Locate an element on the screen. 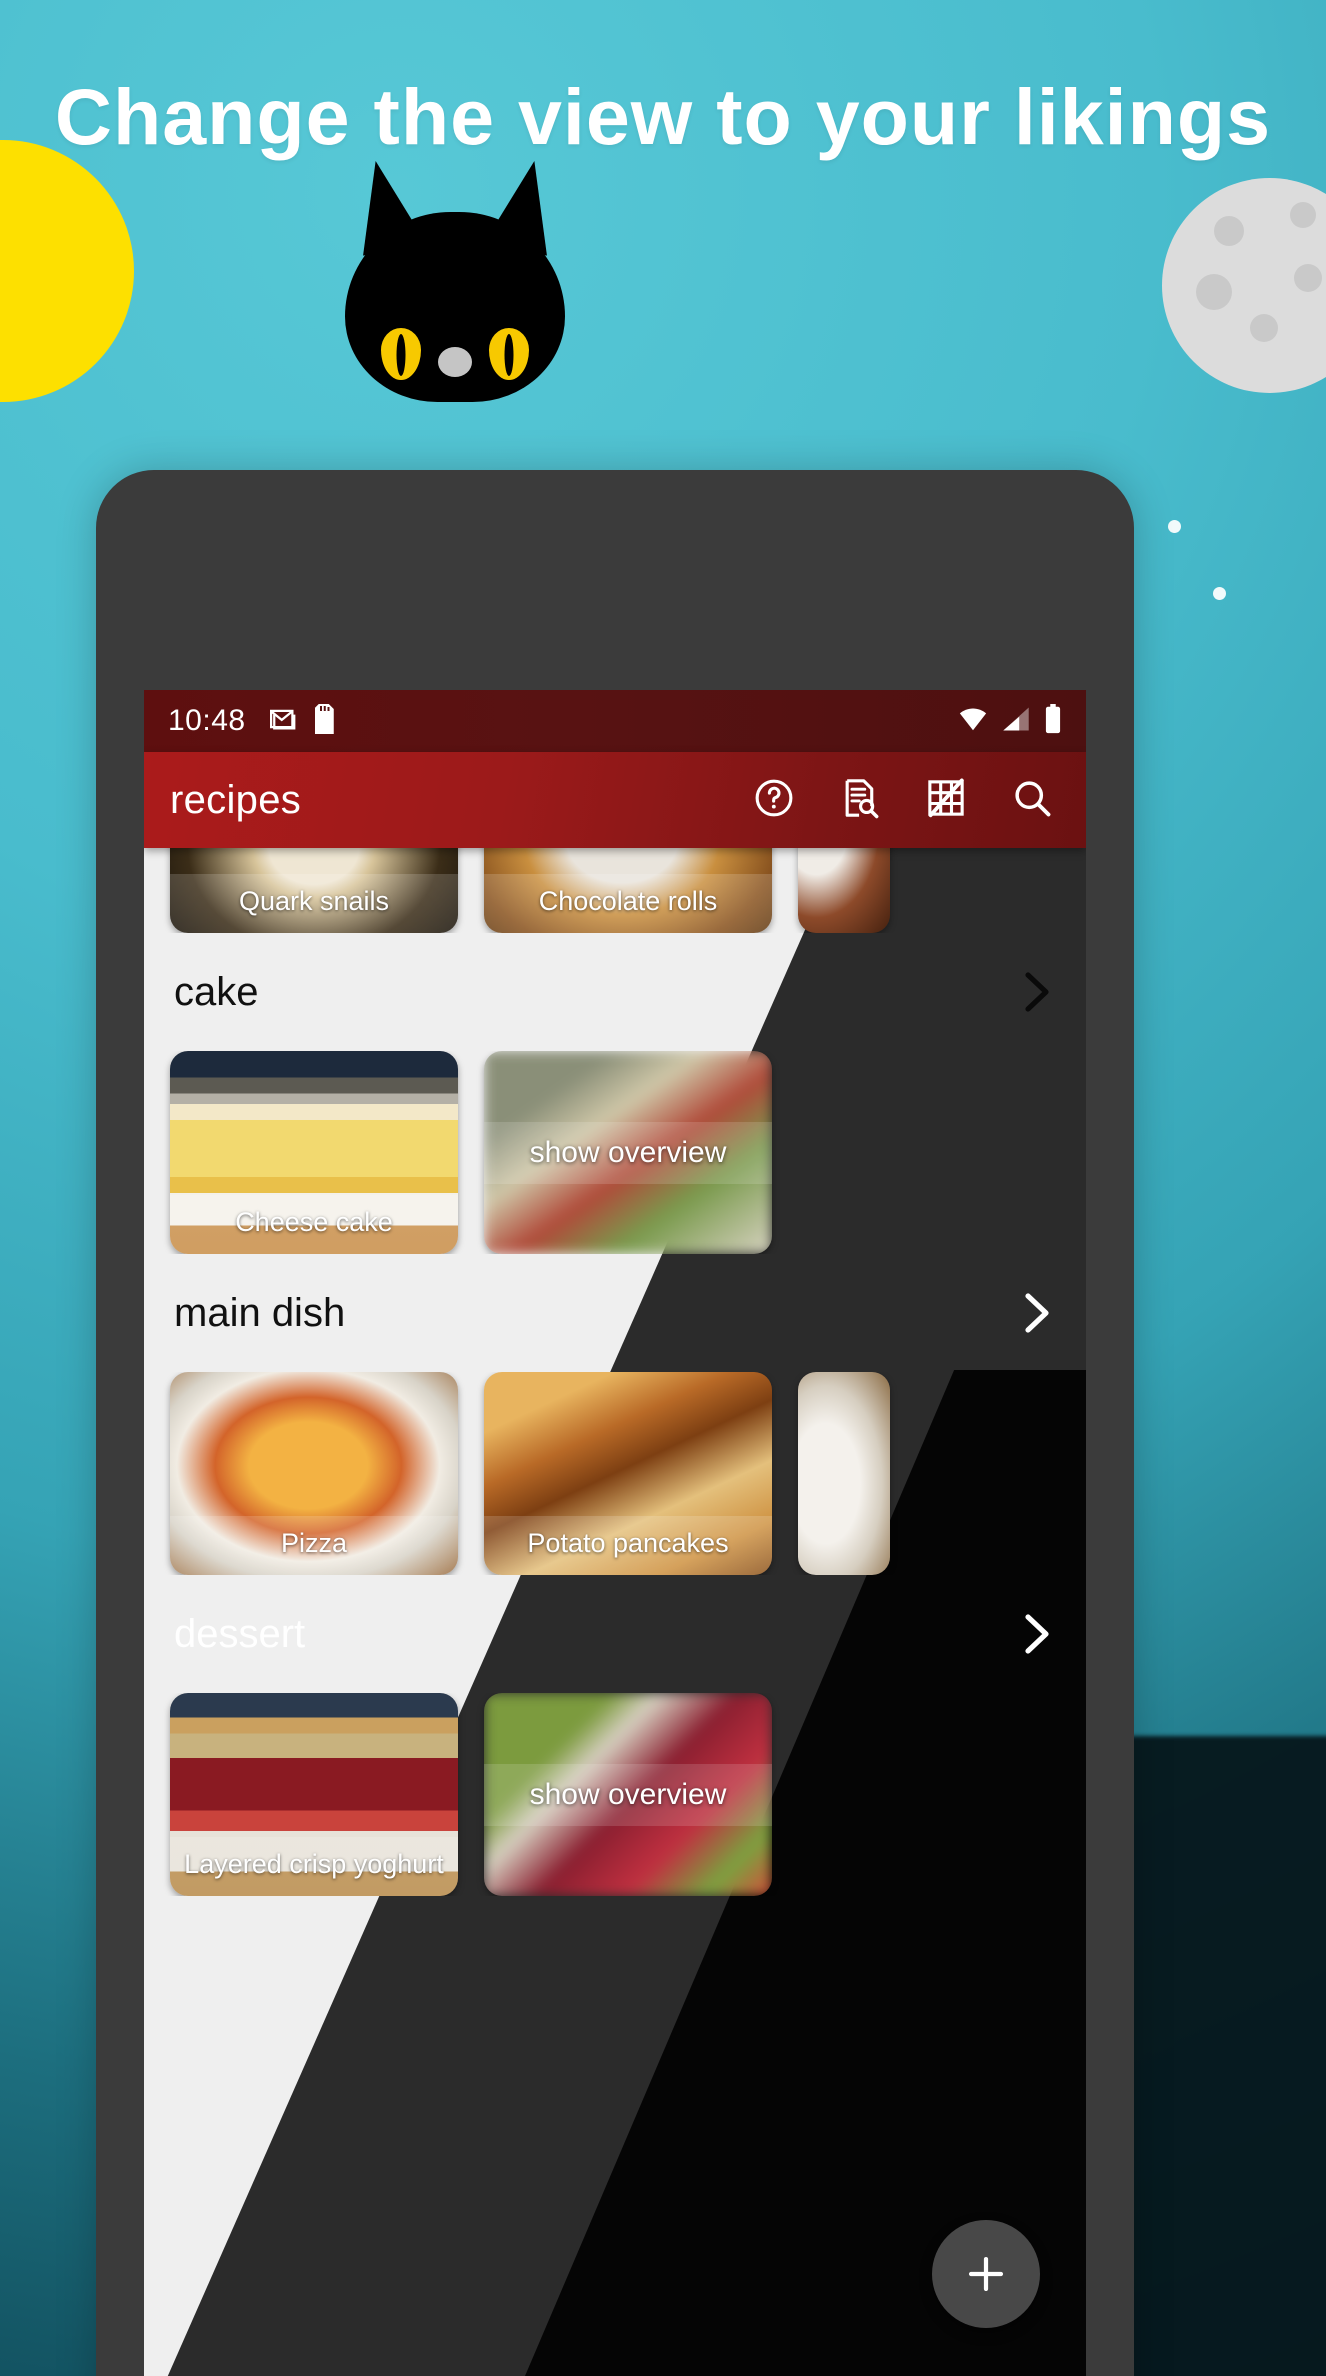 The image size is (1326, 2376). status-bar: 10:48 is located at coordinates (615, 721).